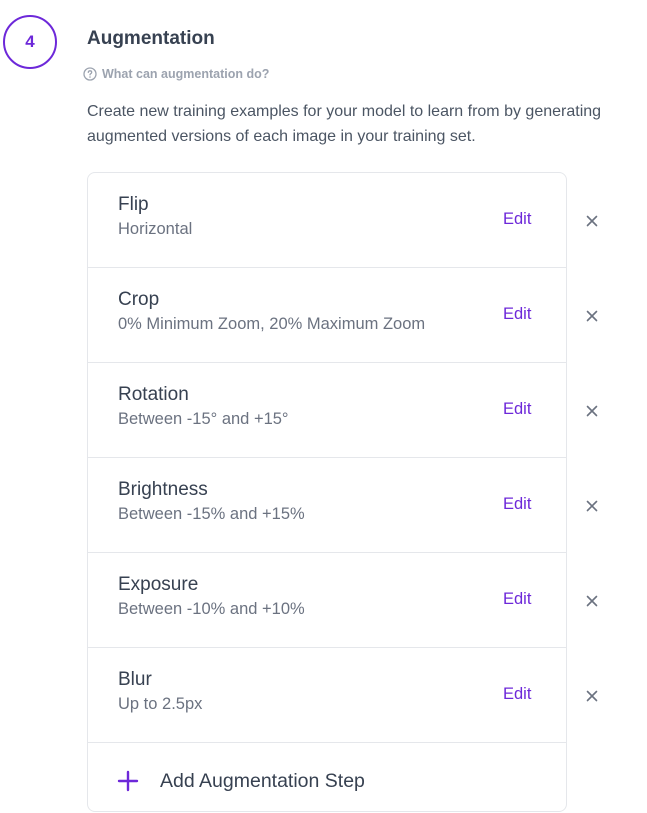 Image resolution: width=647 pixels, height=813 pixels. I want to click on remove-flip-button, so click(592, 221).